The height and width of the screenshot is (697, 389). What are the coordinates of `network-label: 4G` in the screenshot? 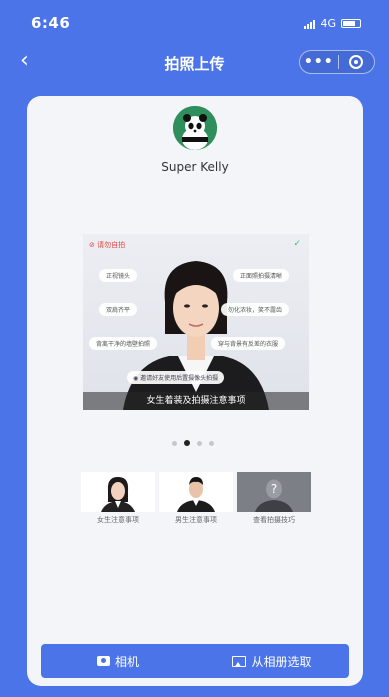 It's located at (328, 23).